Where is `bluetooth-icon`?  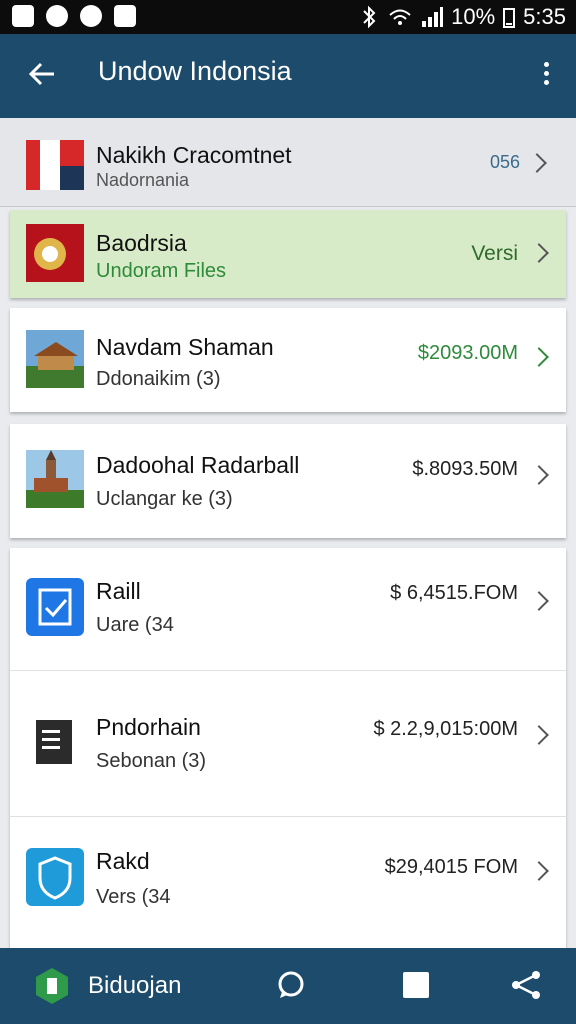 bluetooth-icon is located at coordinates (369, 17).